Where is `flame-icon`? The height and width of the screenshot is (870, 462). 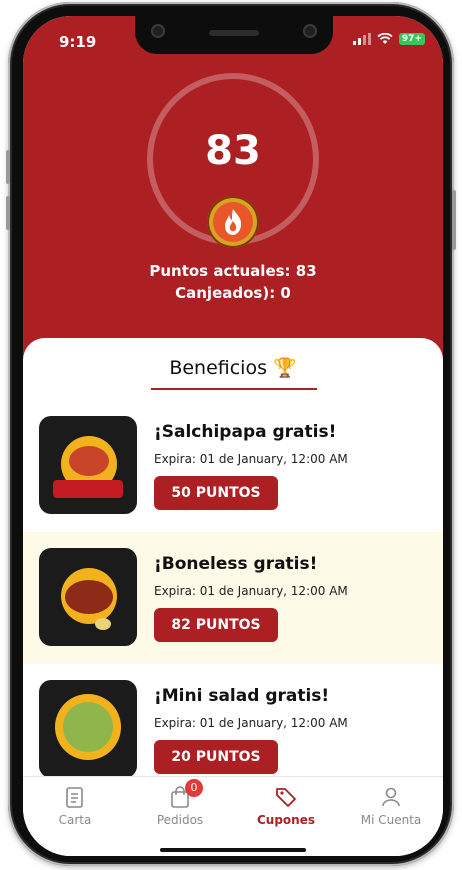 flame-icon is located at coordinates (233, 222).